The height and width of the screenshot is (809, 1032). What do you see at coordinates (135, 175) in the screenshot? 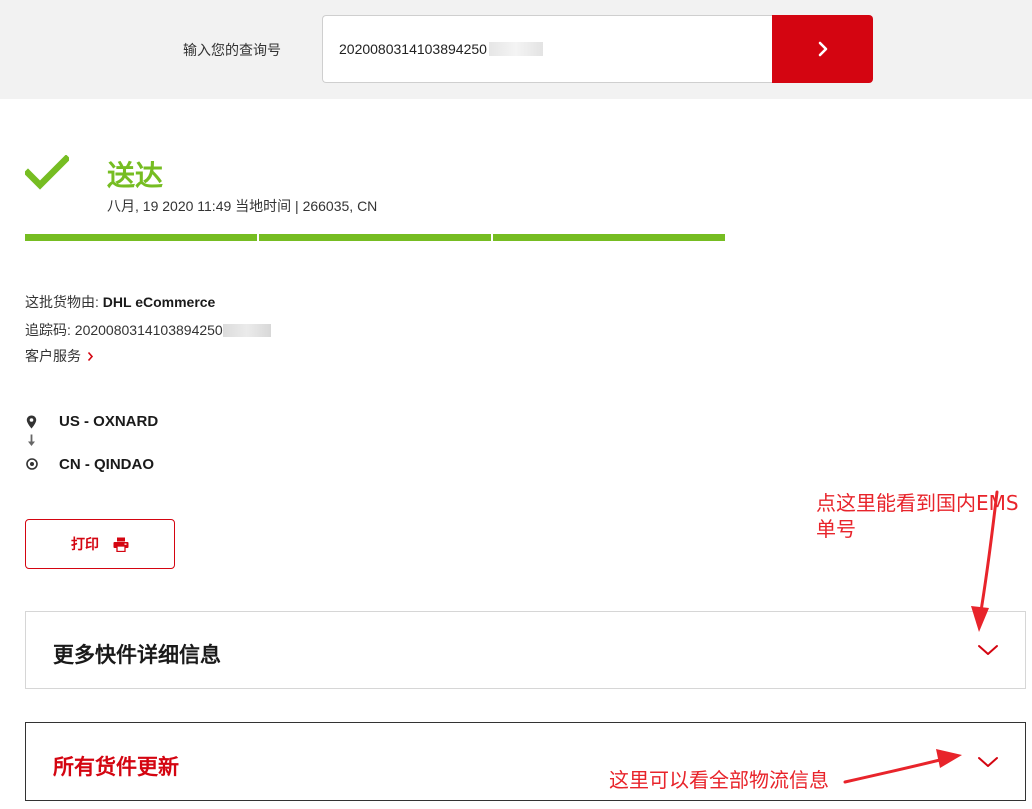
I see `status-title: 送达` at bounding box center [135, 175].